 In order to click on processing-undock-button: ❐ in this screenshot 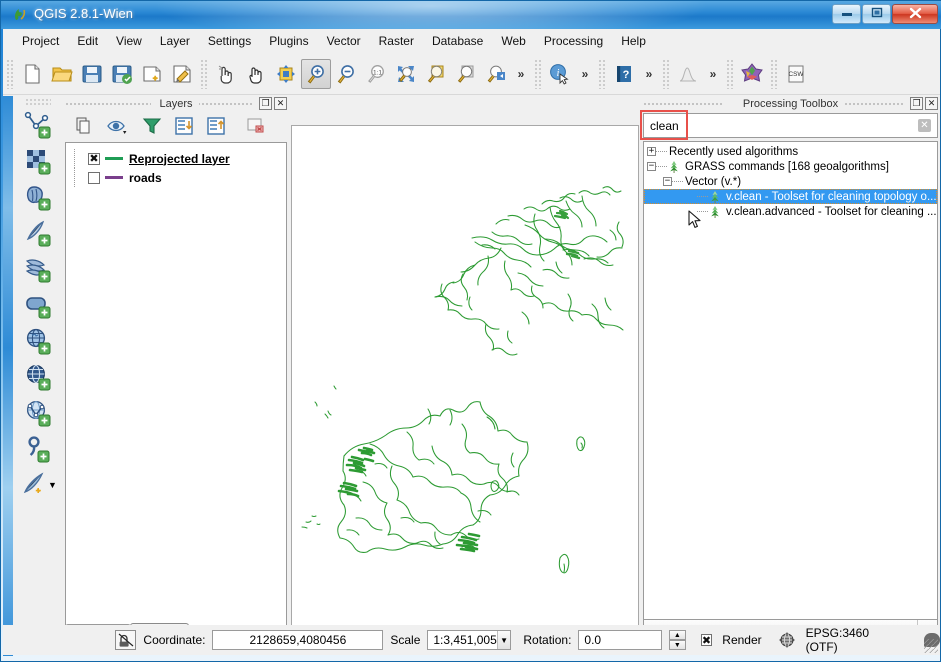, I will do `click(916, 103)`.